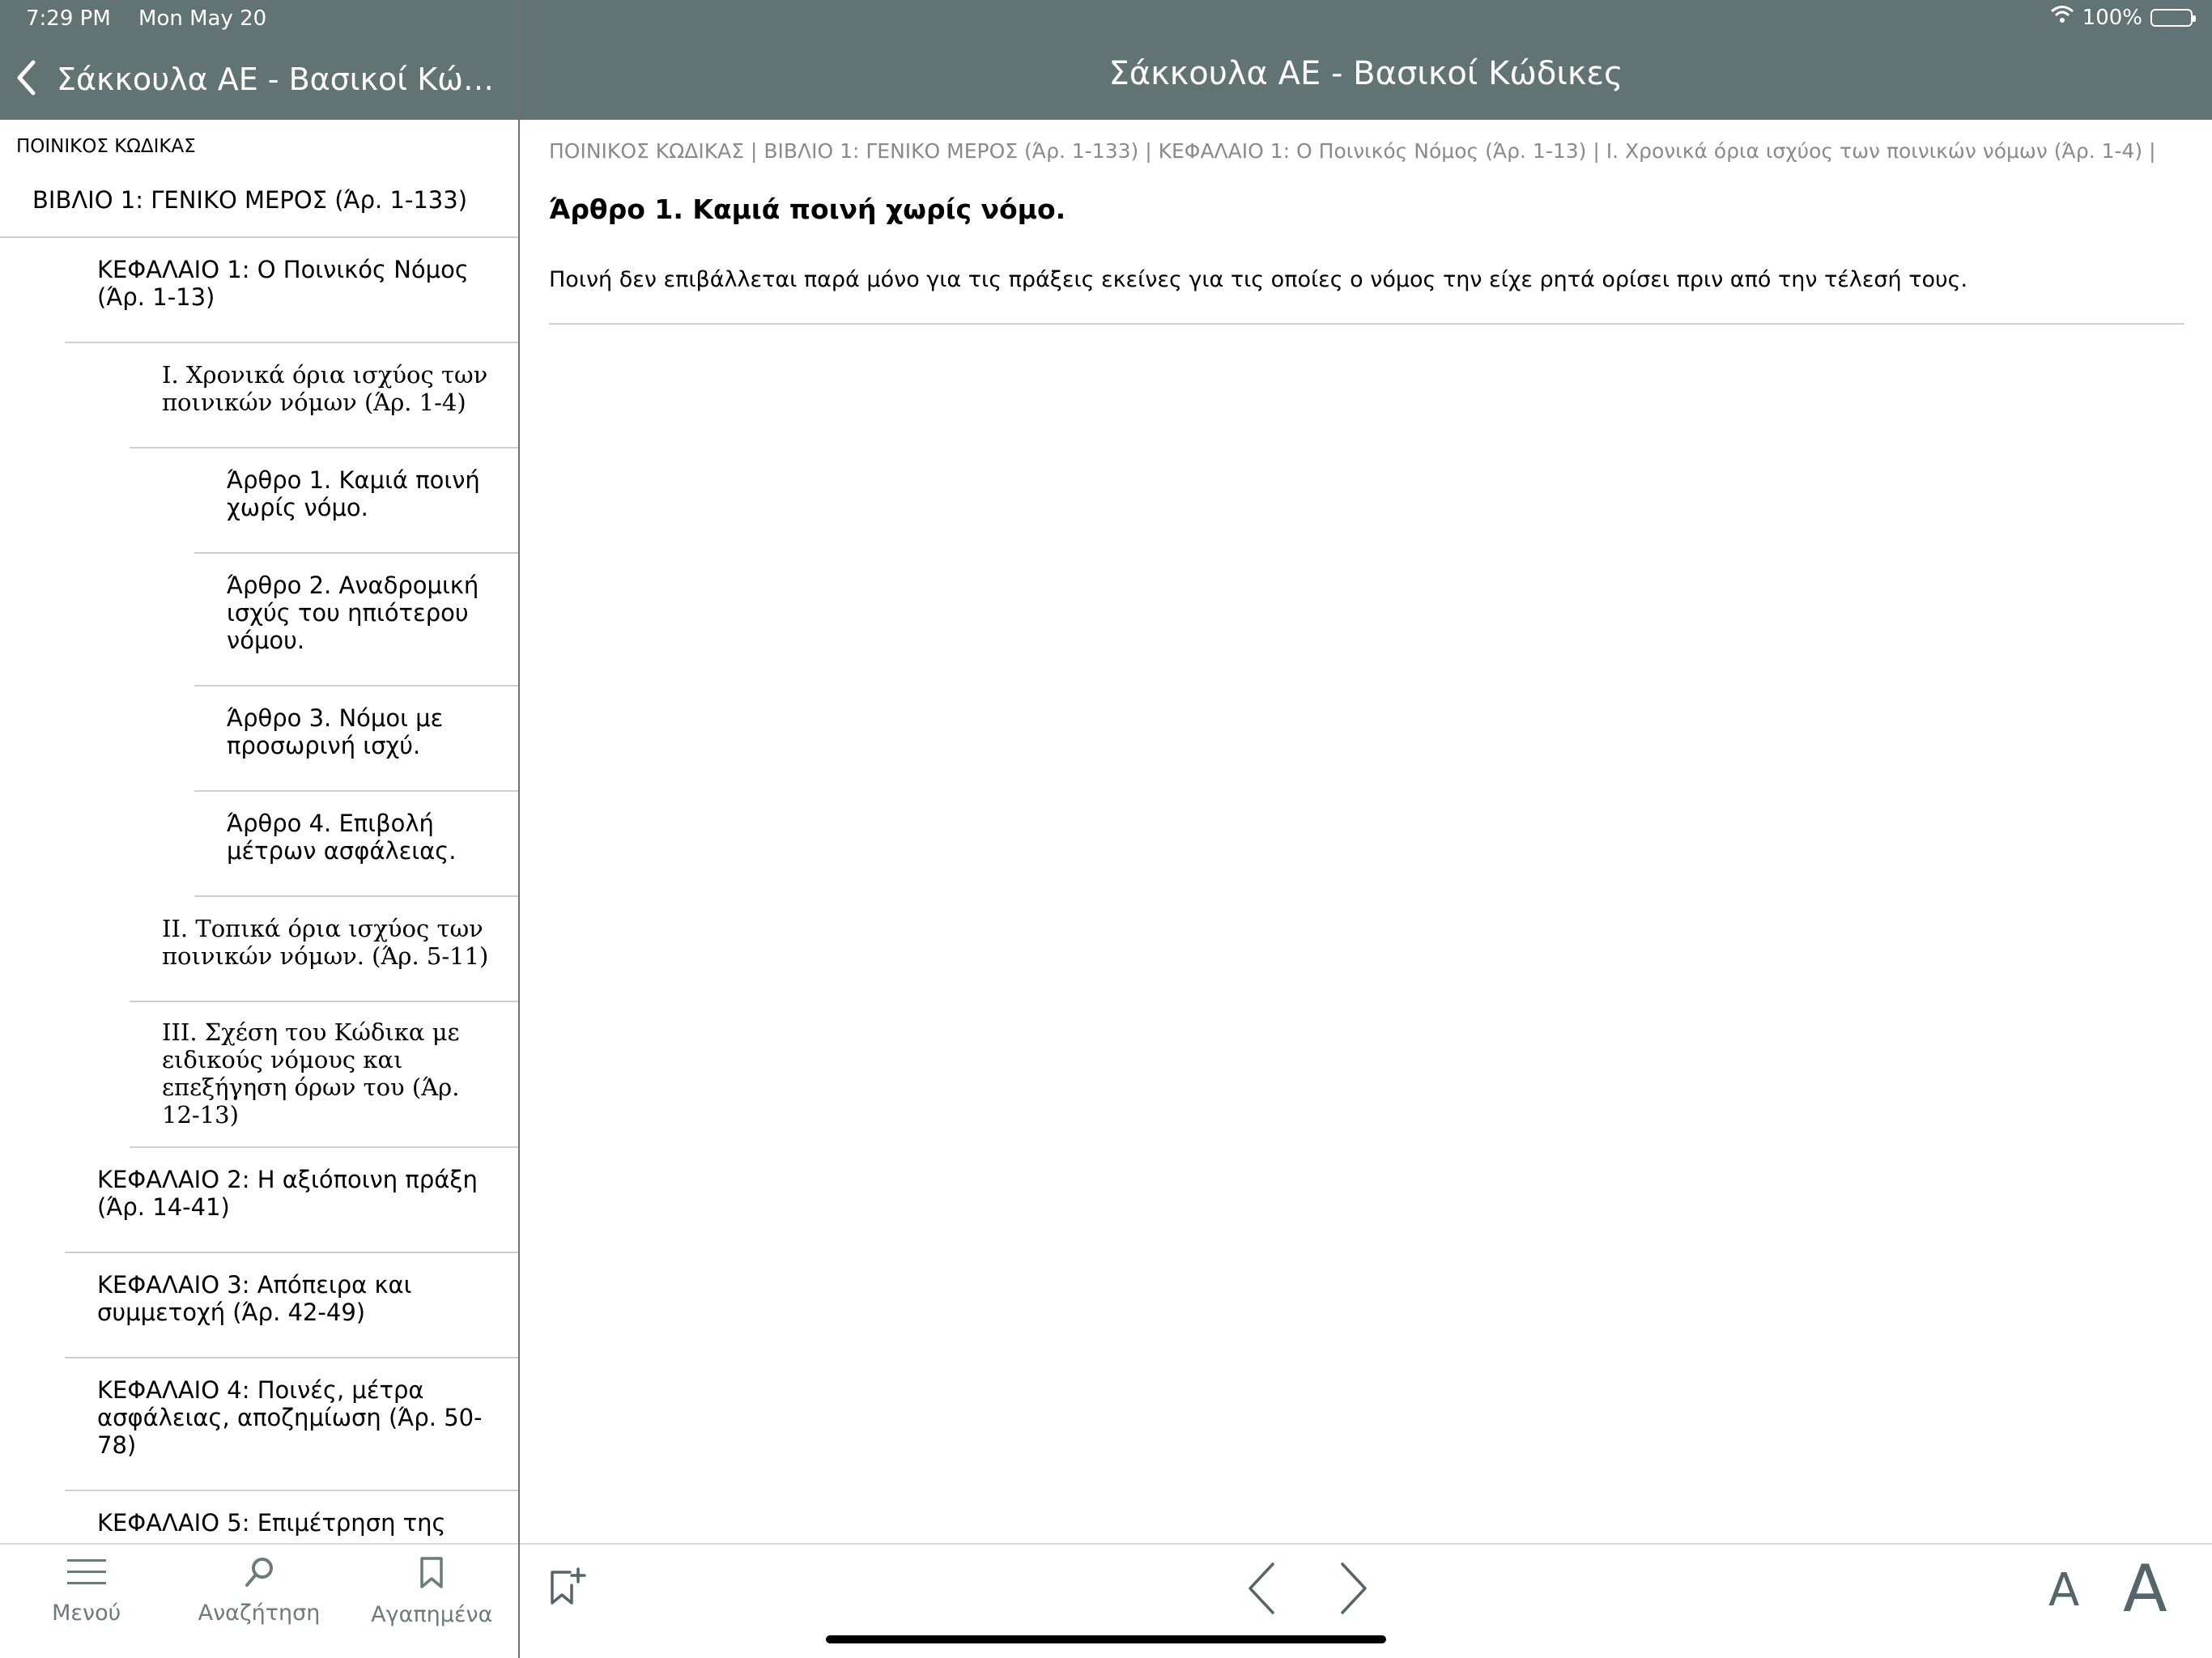  Describe the element at coordinates (2064, 1590) in the screenshot. I see `decrease-font-button: A` at that location.